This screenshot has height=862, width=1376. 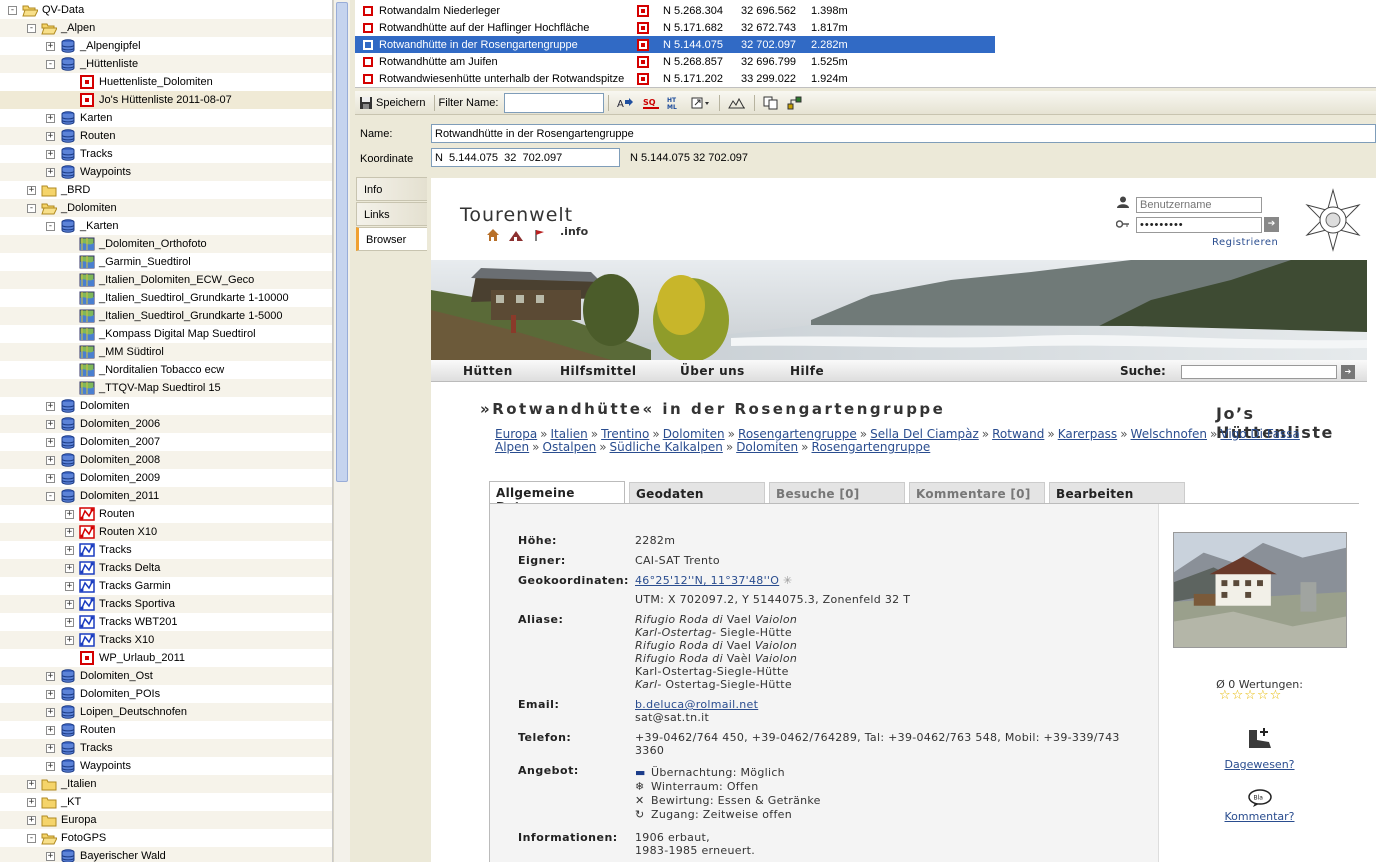 I want to click on tree-item: + Dolomiten_2009, so click(x=166, y=478).